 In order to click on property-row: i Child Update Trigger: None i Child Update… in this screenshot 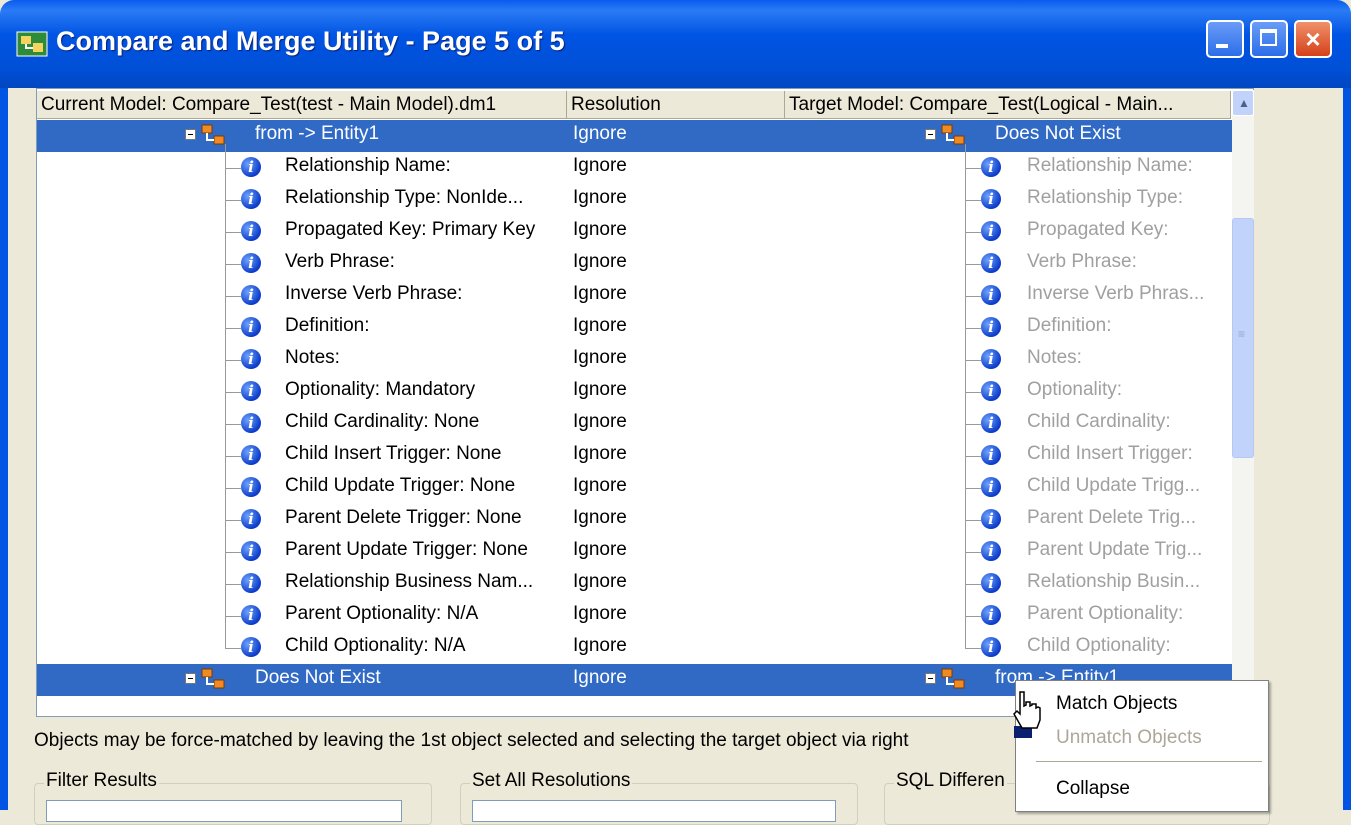, I will do `click(635, 488)`.